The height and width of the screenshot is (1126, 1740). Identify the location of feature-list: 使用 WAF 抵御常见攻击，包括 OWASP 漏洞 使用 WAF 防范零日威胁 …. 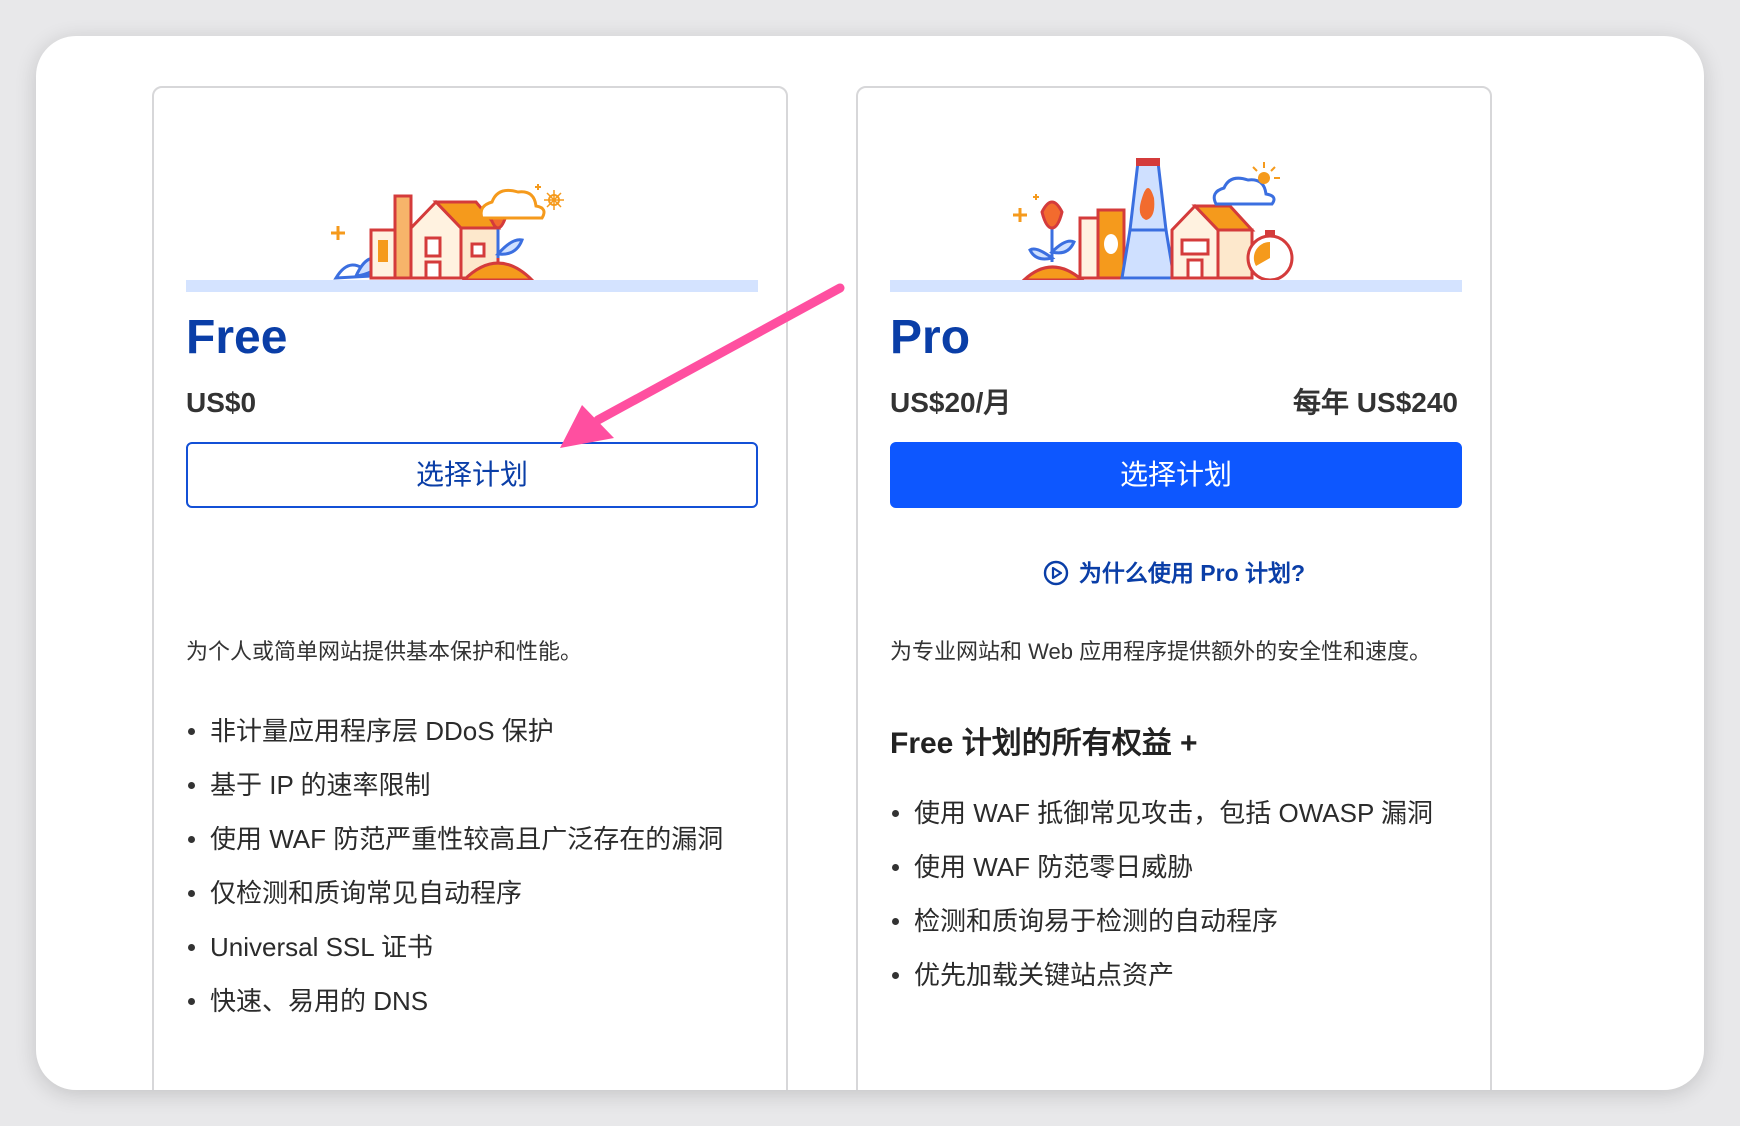
(1170, 900).